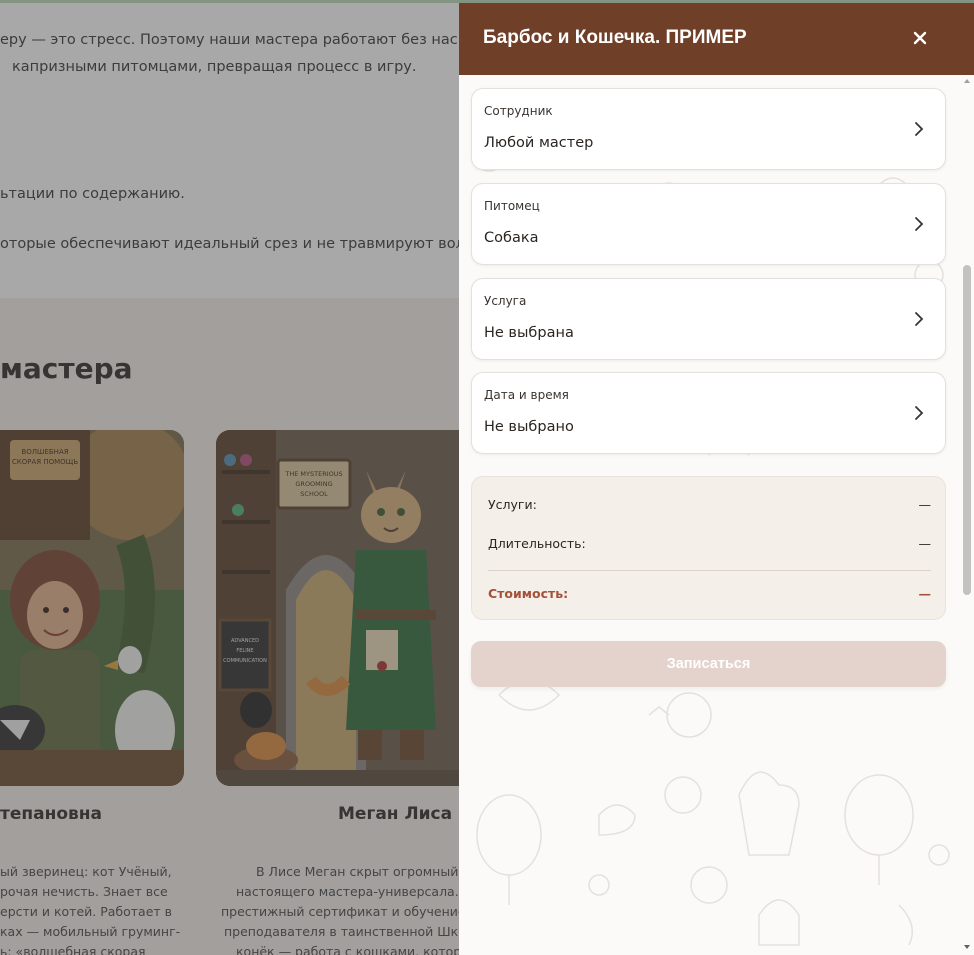 The image size is (974, 955). I want to click on field-label: Услуга, so click(505, 301).